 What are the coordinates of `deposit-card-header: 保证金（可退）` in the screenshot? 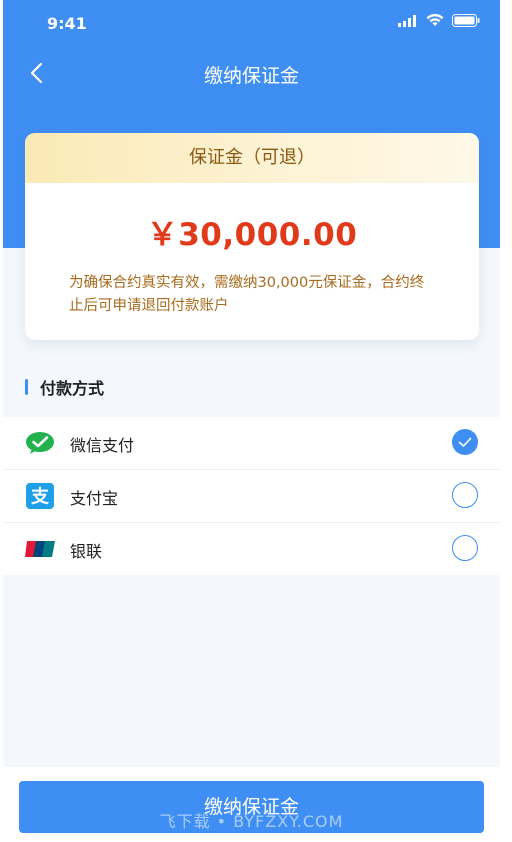 It's located at (252, 158).